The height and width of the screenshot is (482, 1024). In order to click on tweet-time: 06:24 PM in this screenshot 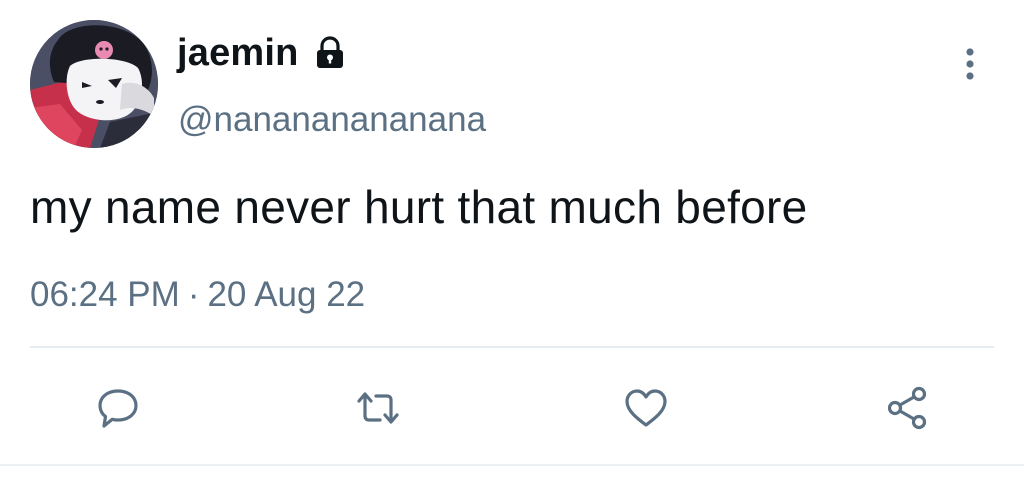, I will do `click(105, 294)`.